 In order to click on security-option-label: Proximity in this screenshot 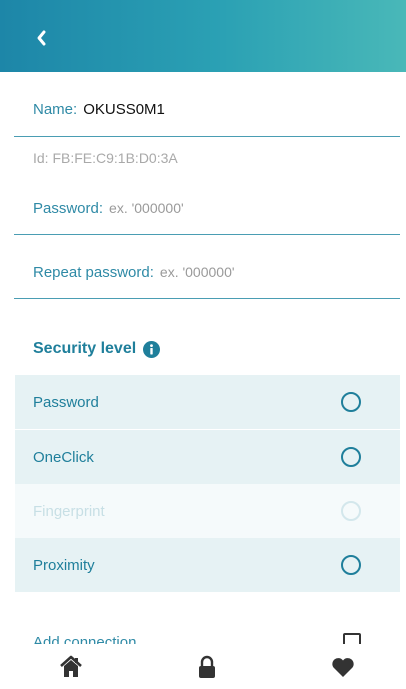, I will do `click(64, 565)`.